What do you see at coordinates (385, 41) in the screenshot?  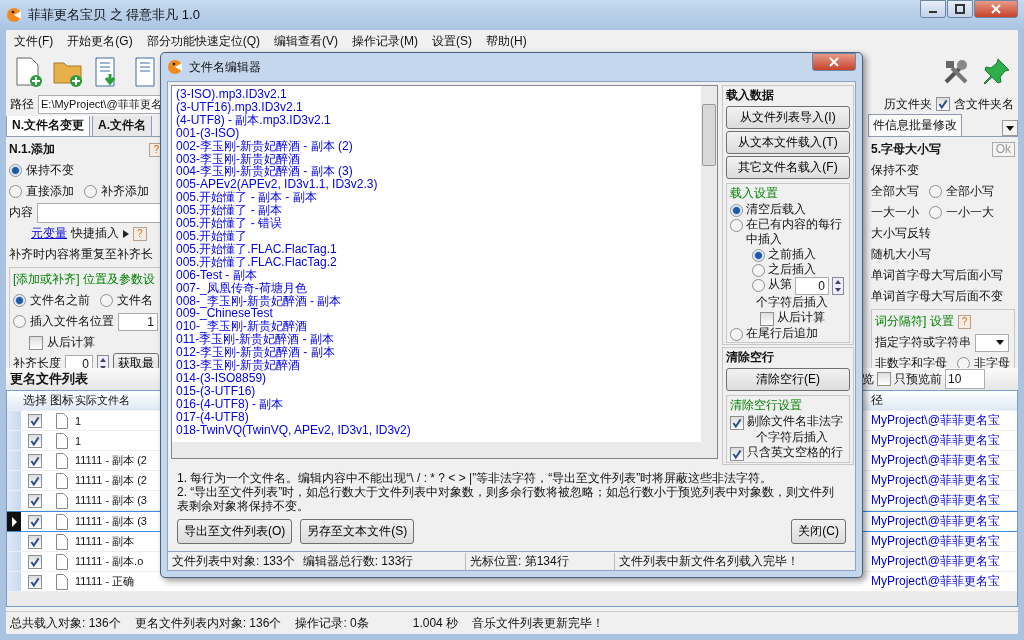 I see `menu-item: 操作记录(M)` at bounding box center [385, 41].